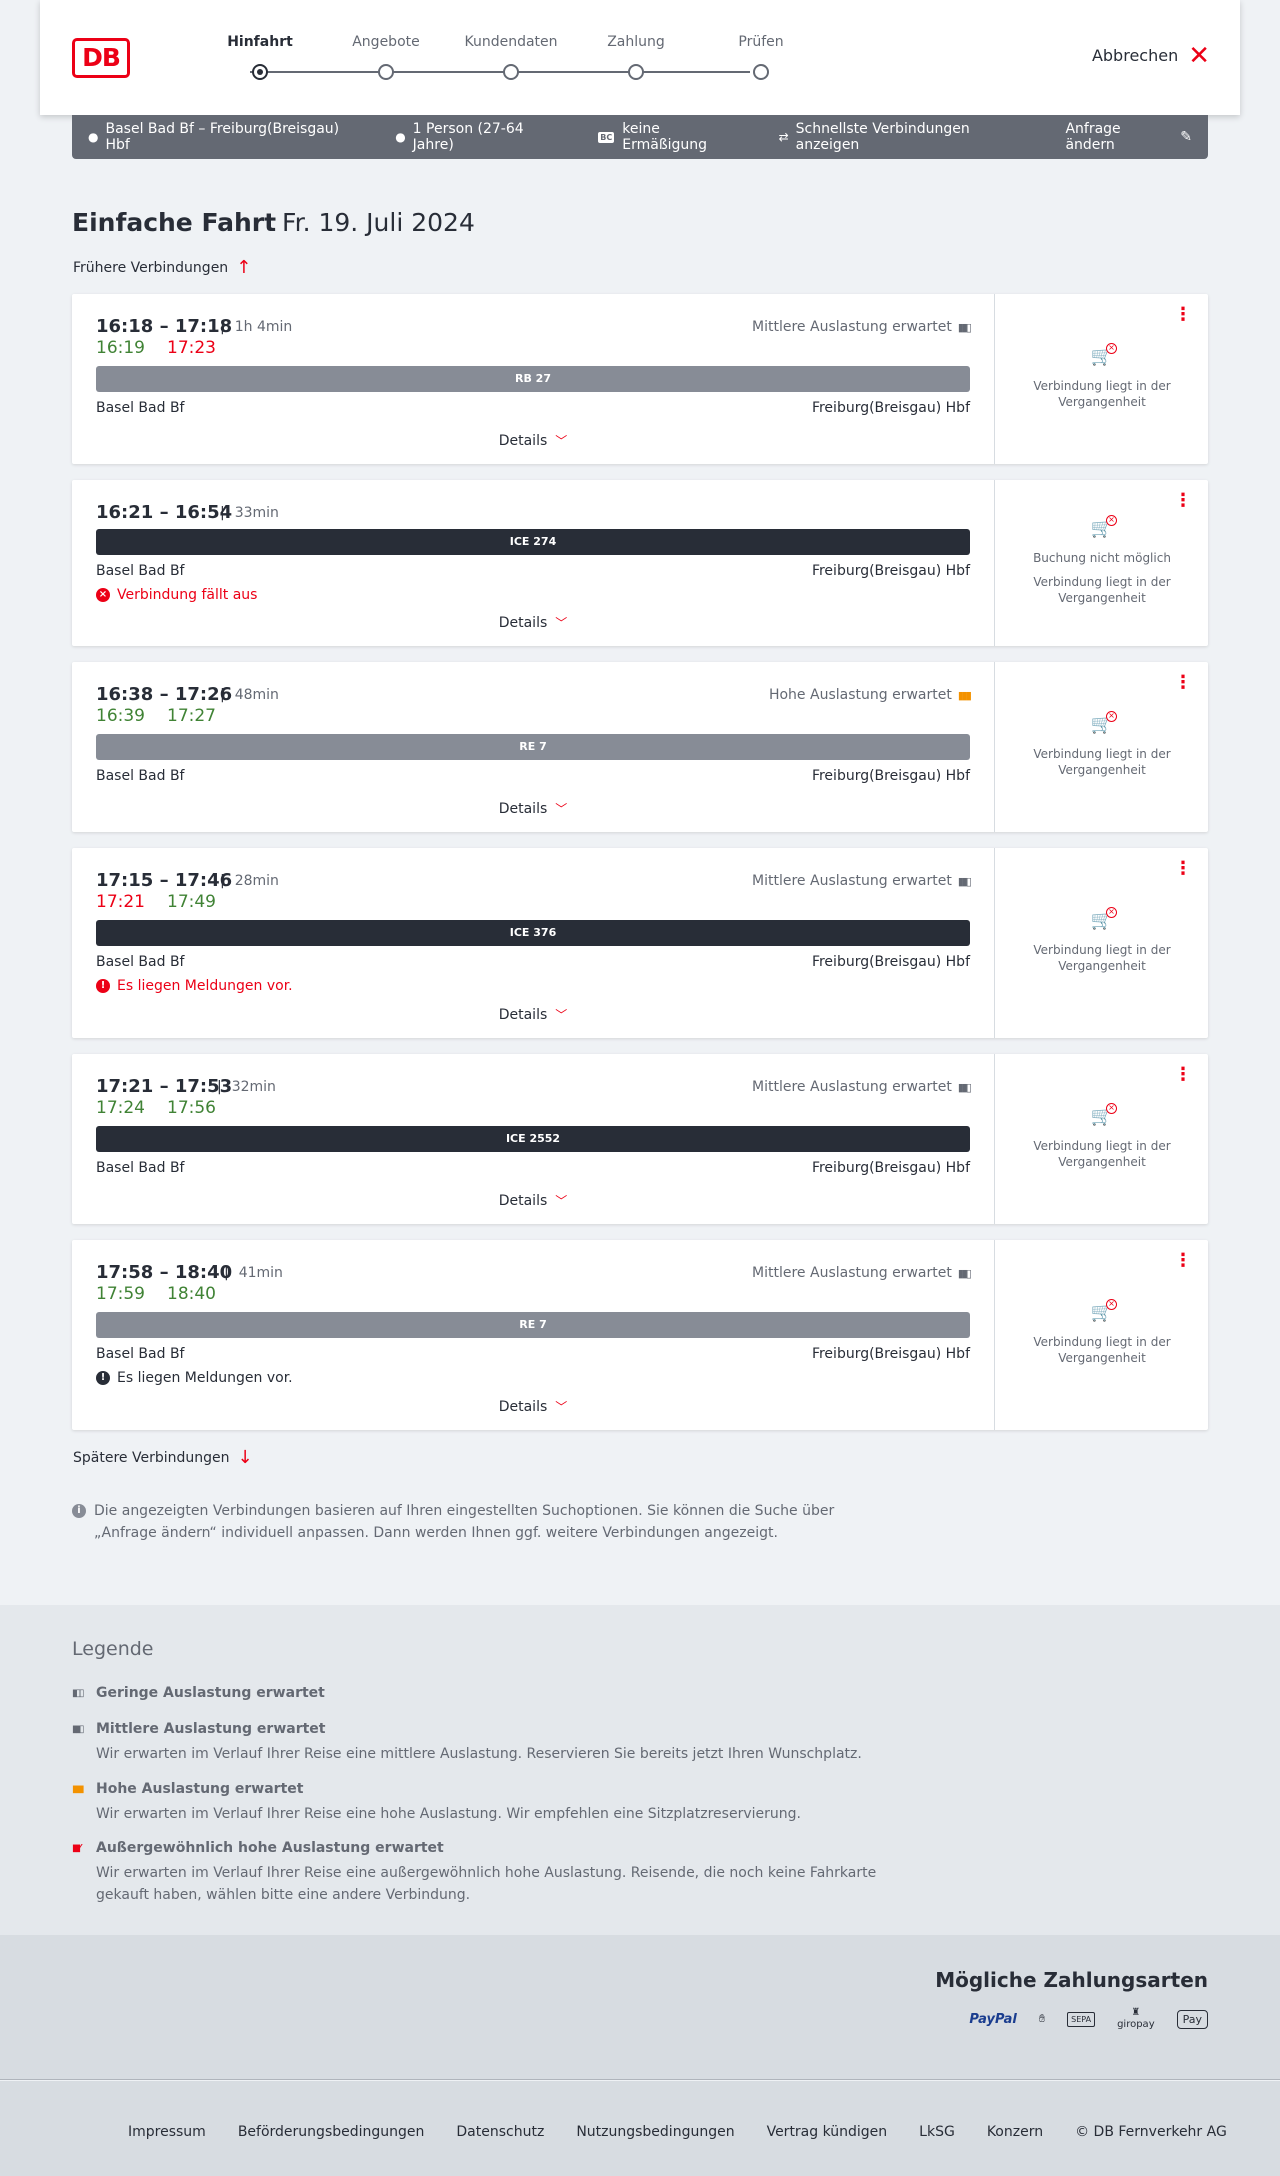  What do you see at coordinates (386, 57) in the screenshot?
I see `step-angebote: Angebote` at bounding box center [386, 57].